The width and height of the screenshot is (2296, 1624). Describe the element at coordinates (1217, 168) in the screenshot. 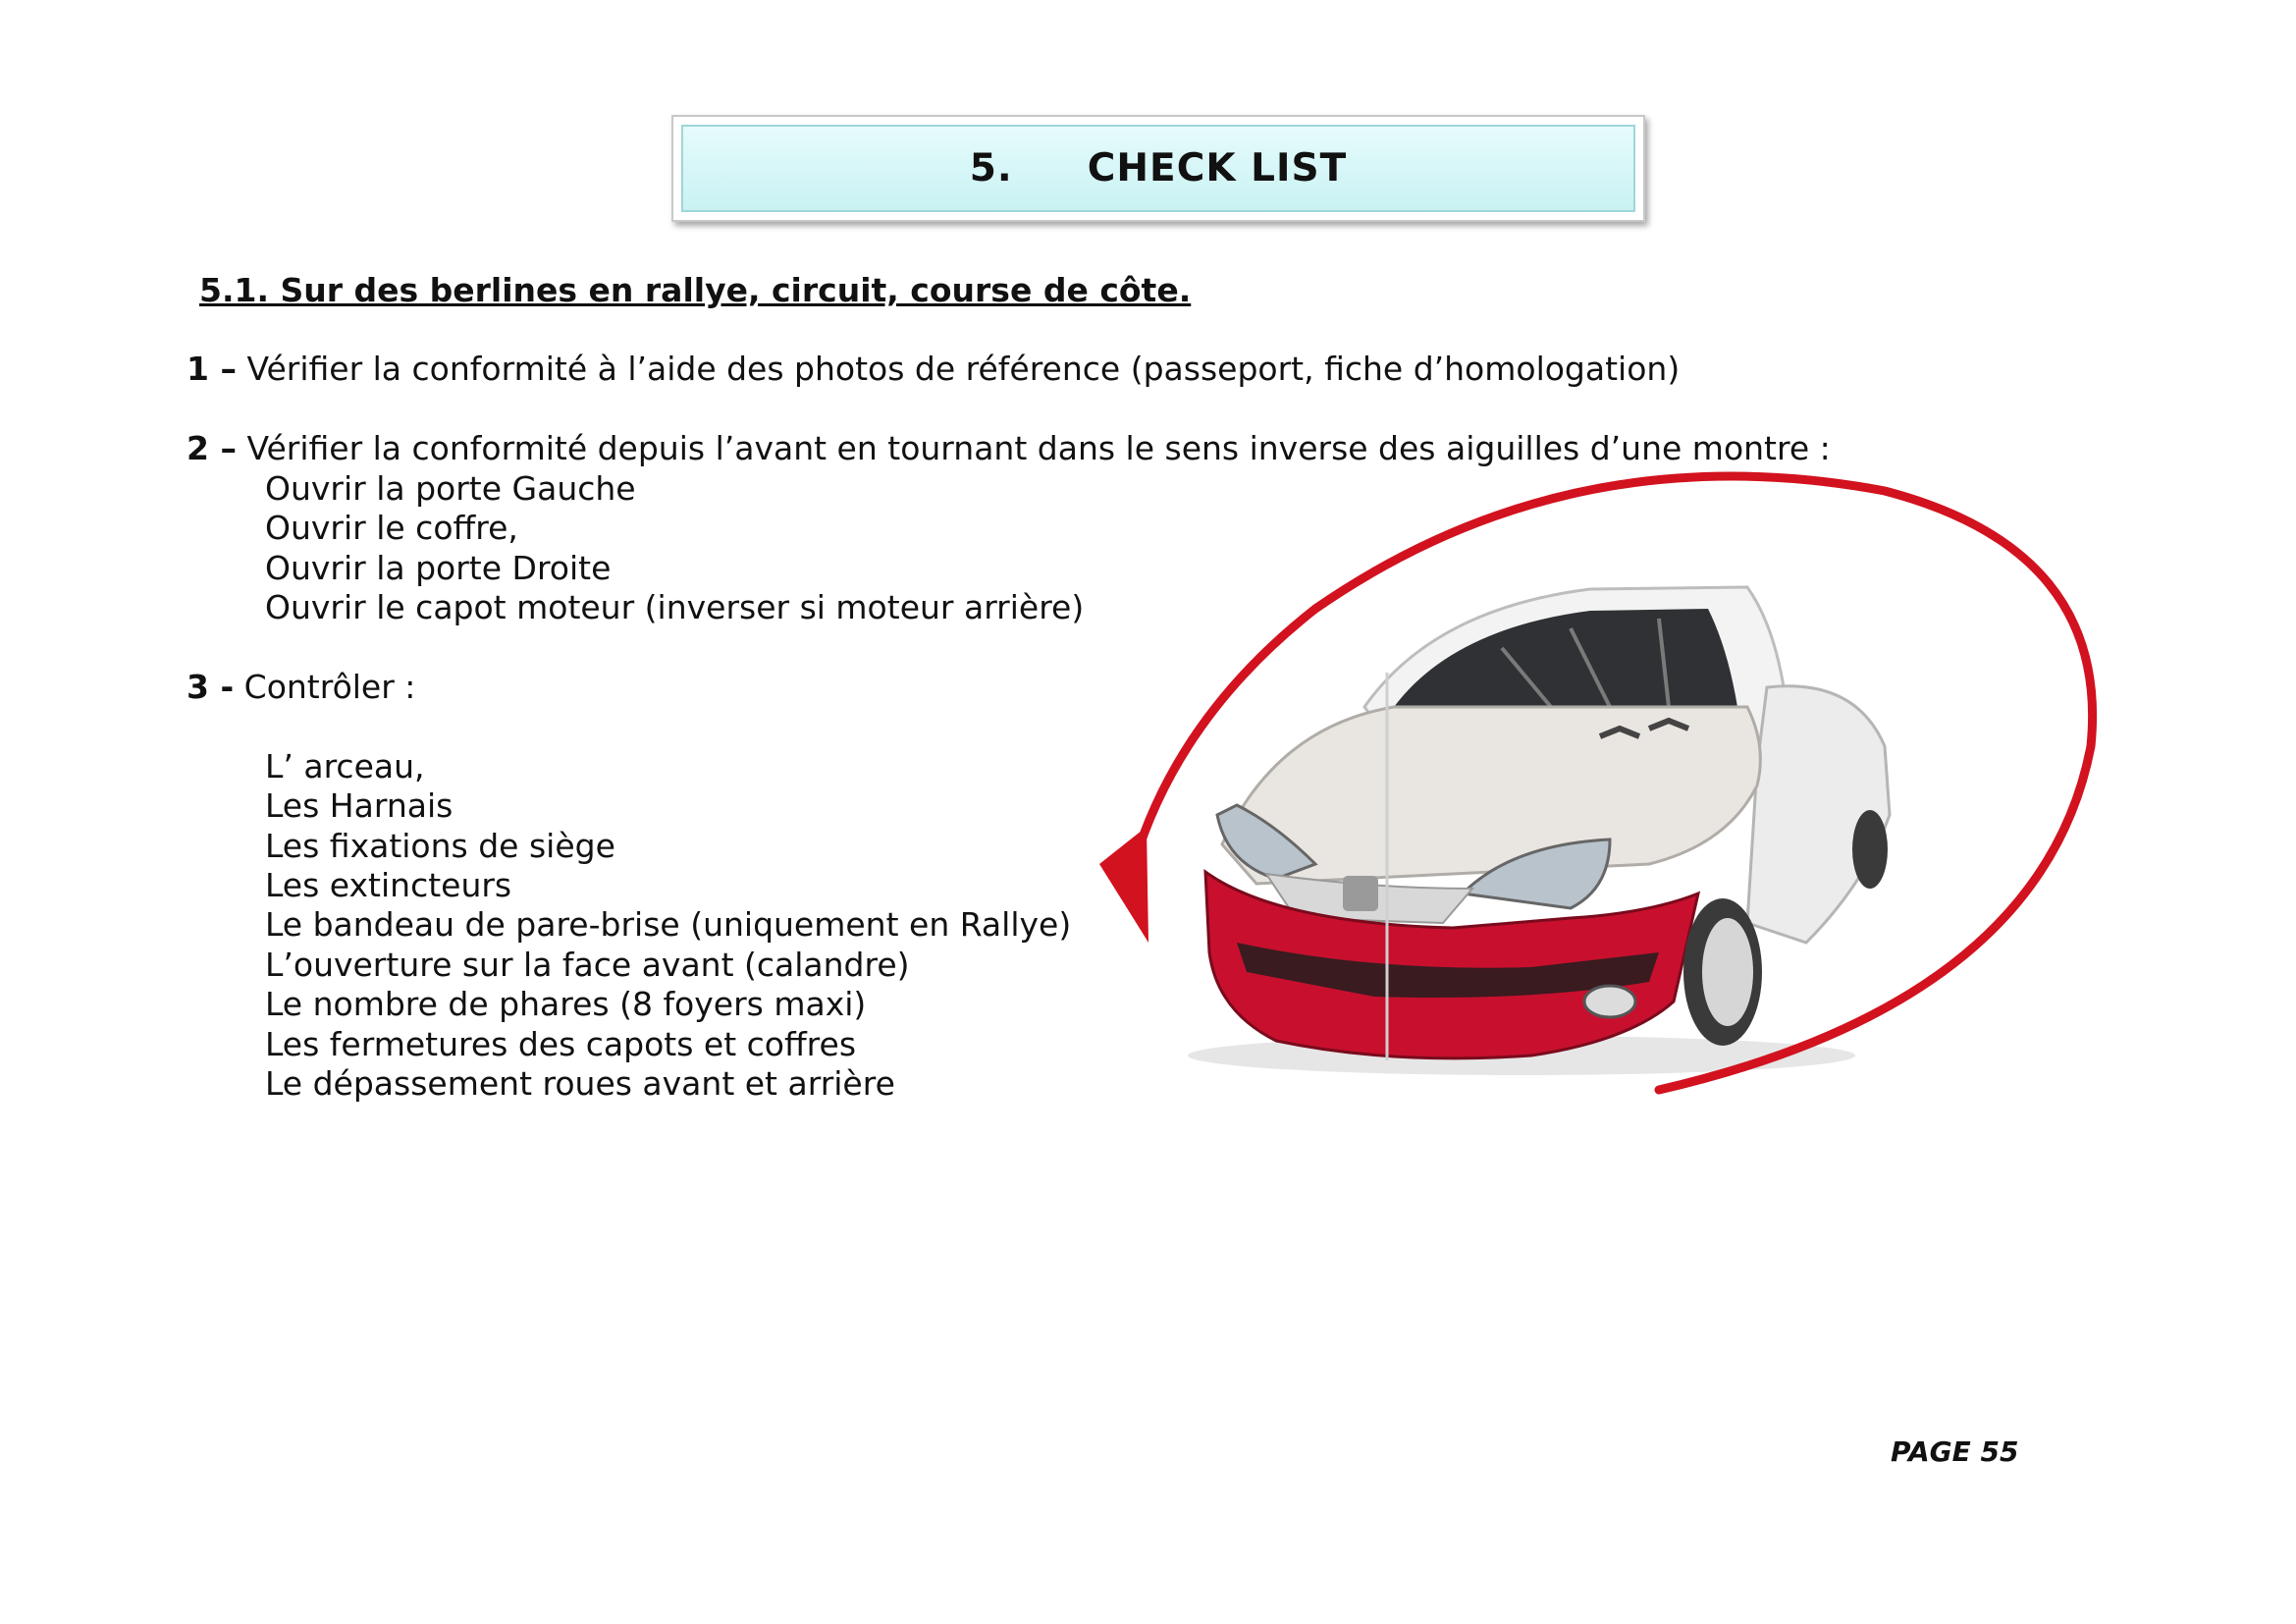

I see `section-title-text: CHECK LIST` at that location.